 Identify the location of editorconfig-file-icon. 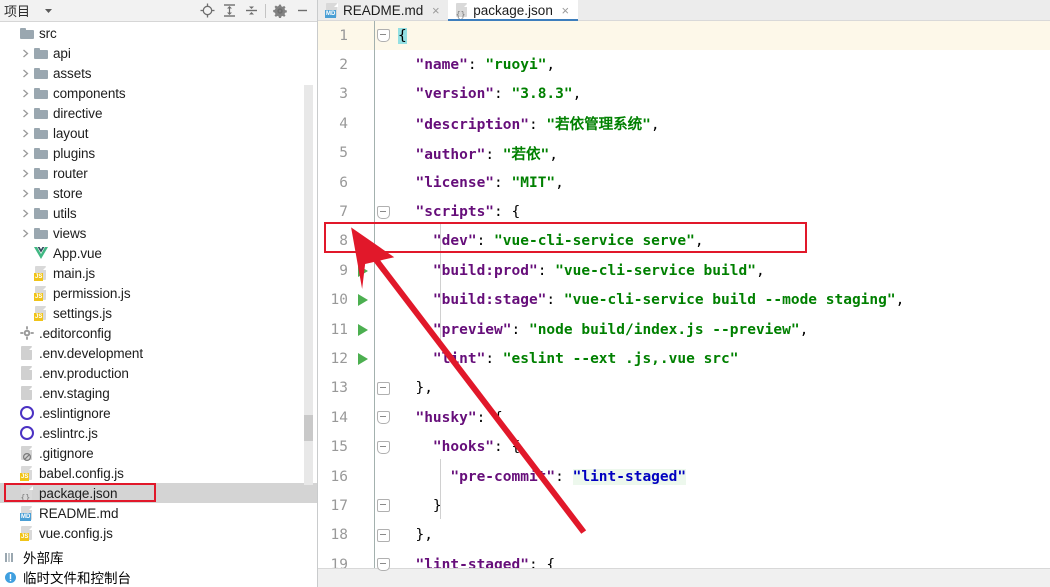
(26, 333).